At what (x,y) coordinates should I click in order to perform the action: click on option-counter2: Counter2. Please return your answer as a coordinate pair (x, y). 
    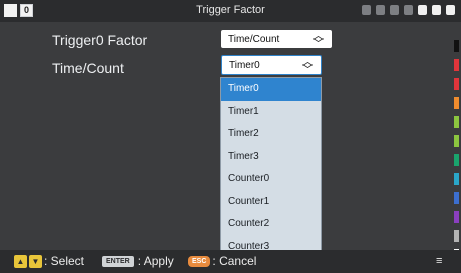
    Looking at the image, I should click on (271, 224).